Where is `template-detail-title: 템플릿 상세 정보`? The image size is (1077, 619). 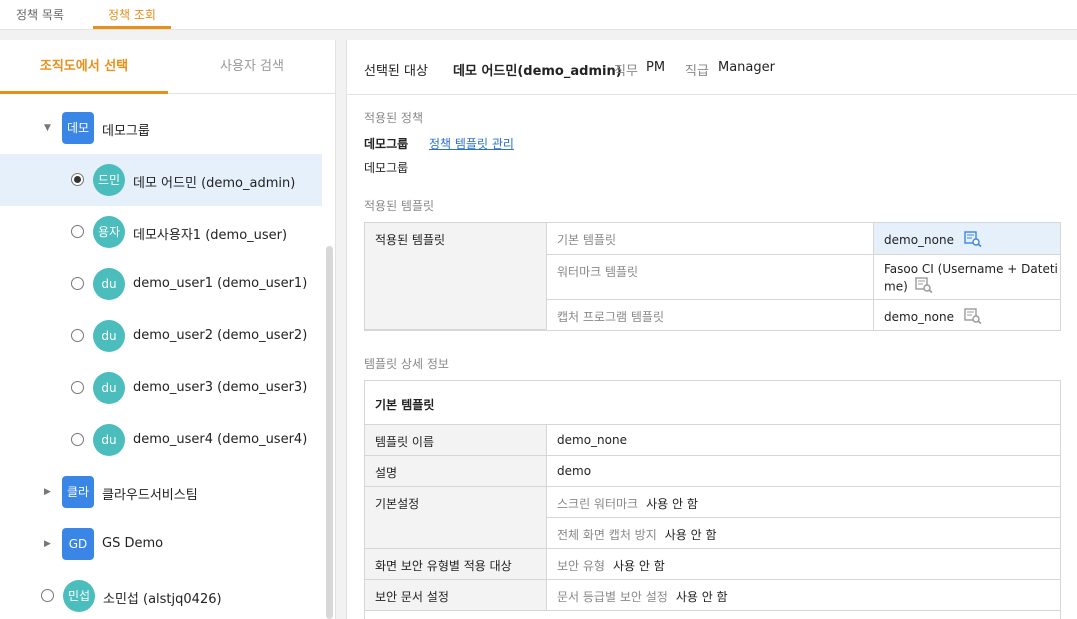
template-detail-title: 템플릿 상세 정보 is located at coordinates (406, 364).